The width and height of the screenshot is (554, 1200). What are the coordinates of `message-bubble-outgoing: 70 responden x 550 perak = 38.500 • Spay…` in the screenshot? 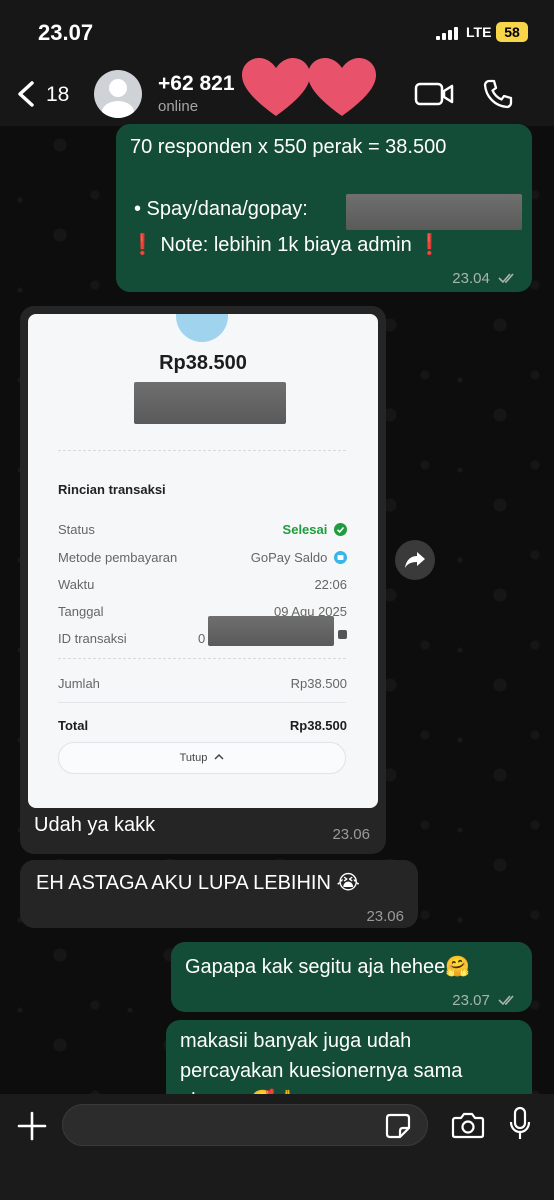 It's located at (324, 208).